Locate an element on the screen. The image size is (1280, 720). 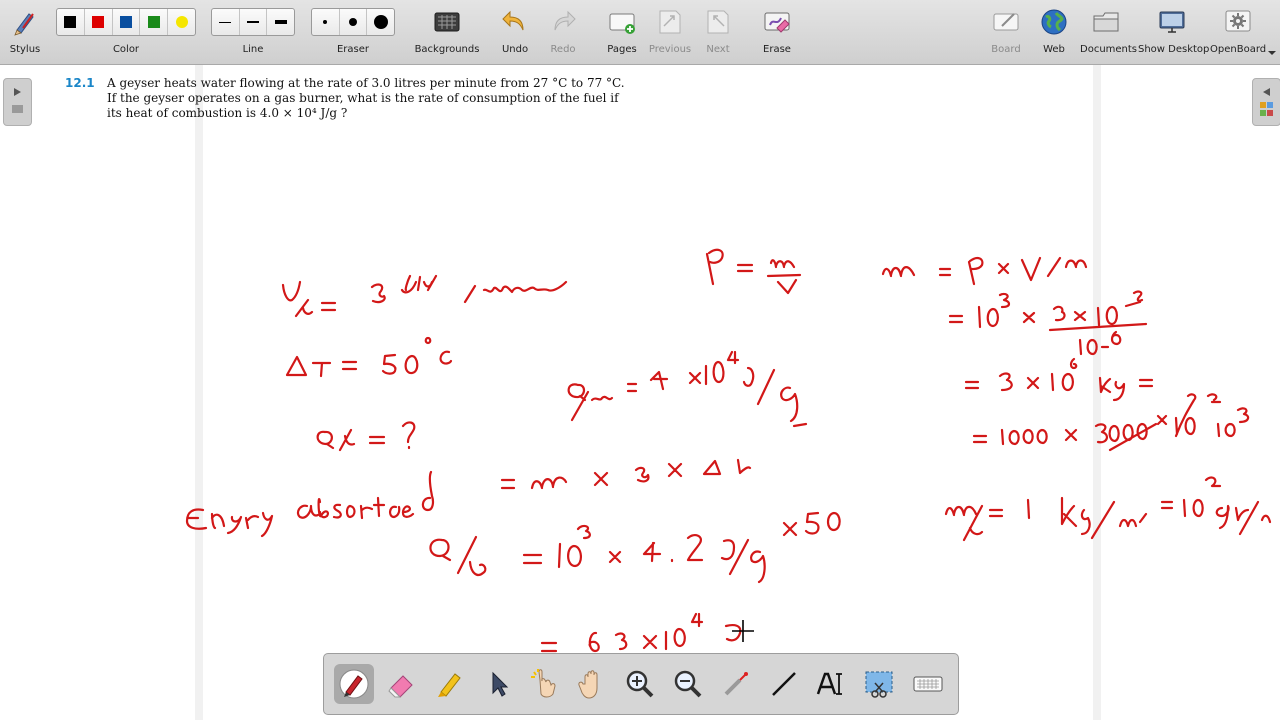
eraser-size-picker is located at coordinates (353, 22).